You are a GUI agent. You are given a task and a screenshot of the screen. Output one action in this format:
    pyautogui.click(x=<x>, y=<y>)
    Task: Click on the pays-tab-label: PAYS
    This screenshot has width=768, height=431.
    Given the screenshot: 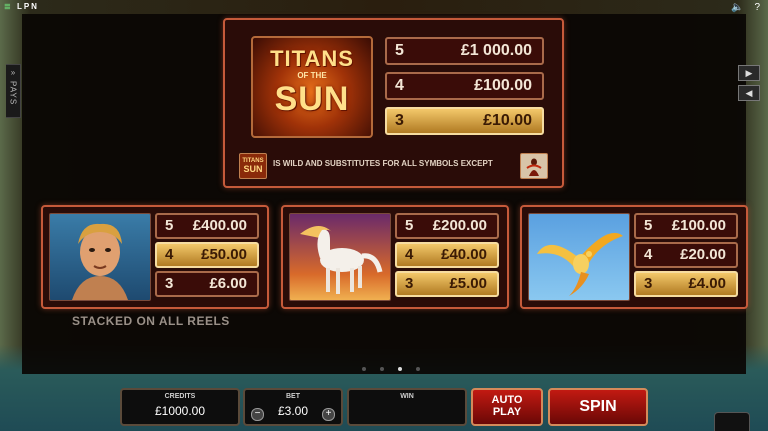 What is the action you would take?
    pyautogui.click(x=13, y=93)
    